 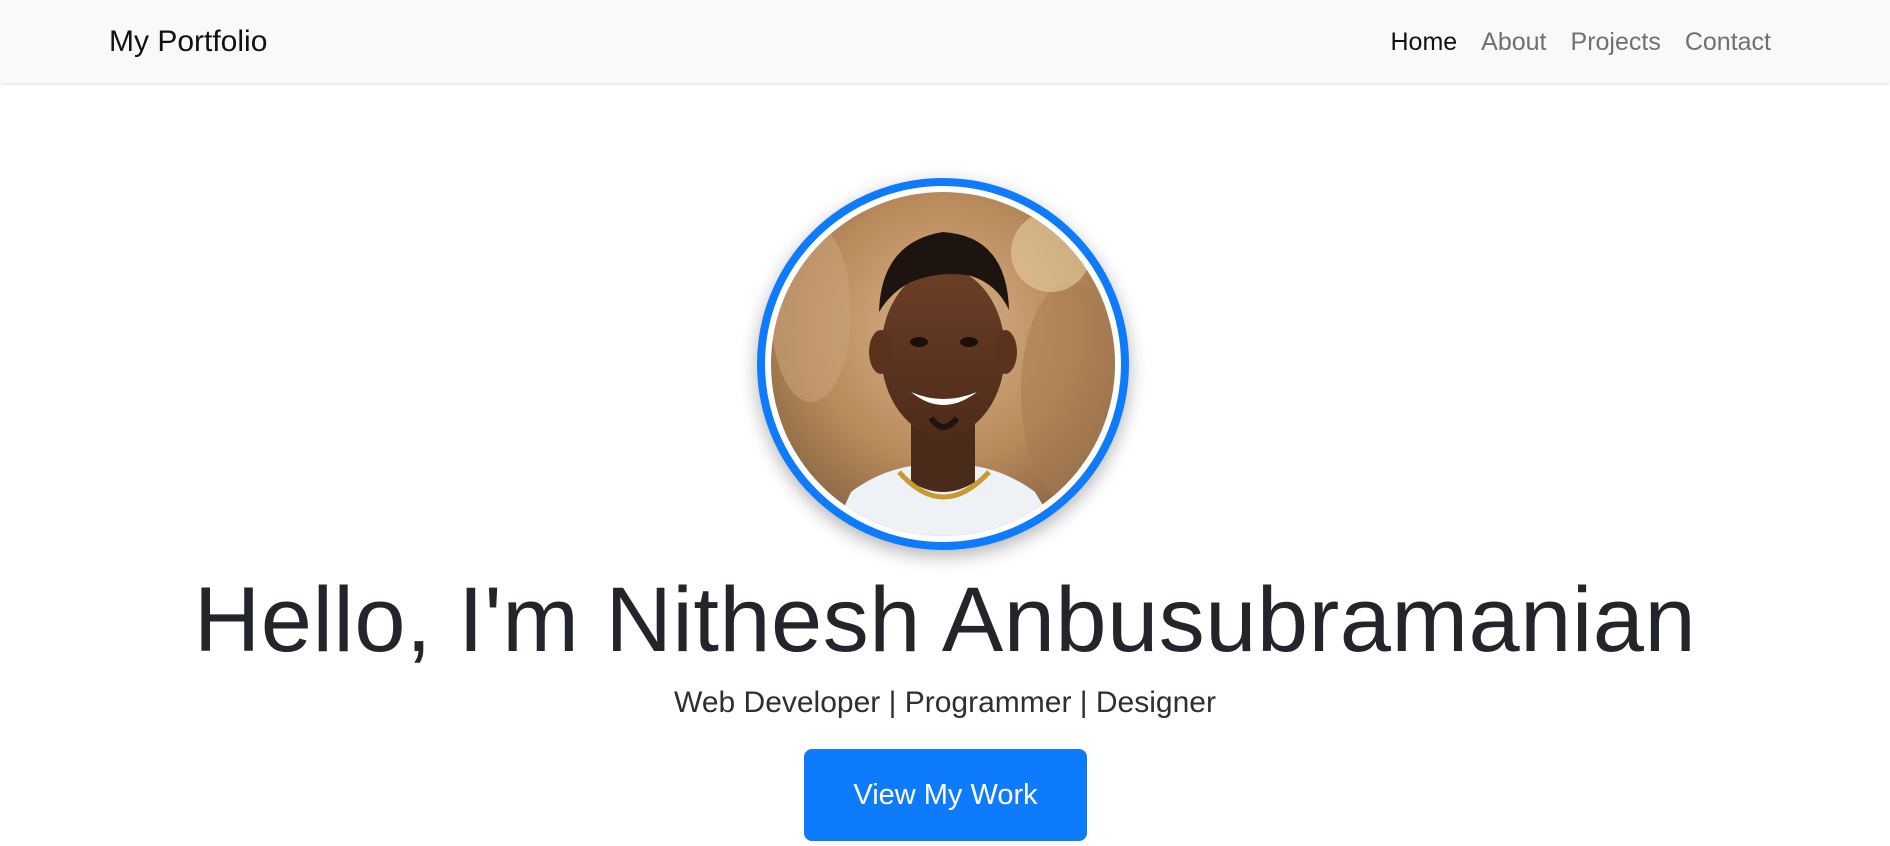 What do you see at coordinates (1513, 42) in the screenshot?
I see `nav-item-about: About` at bounding box center [1513, 42].